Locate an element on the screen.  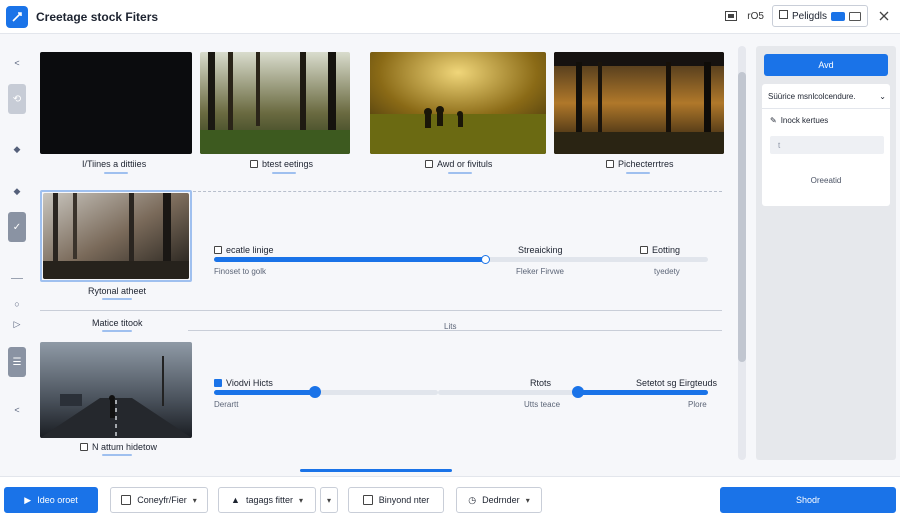
decoder-dropdown-label: Dedrnder is located at coordinates (501, 500).